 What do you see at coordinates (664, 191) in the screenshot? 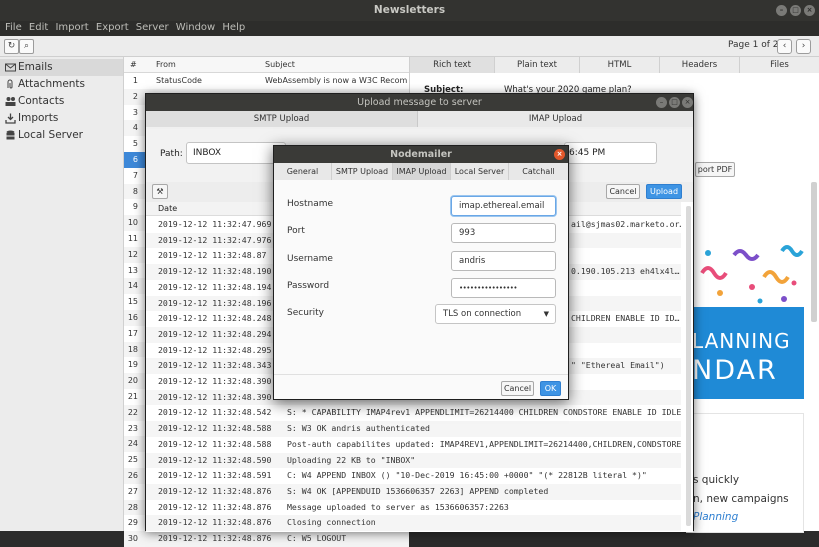
I see `upload-submit-button: Upload` at bounding box center [664, 191].